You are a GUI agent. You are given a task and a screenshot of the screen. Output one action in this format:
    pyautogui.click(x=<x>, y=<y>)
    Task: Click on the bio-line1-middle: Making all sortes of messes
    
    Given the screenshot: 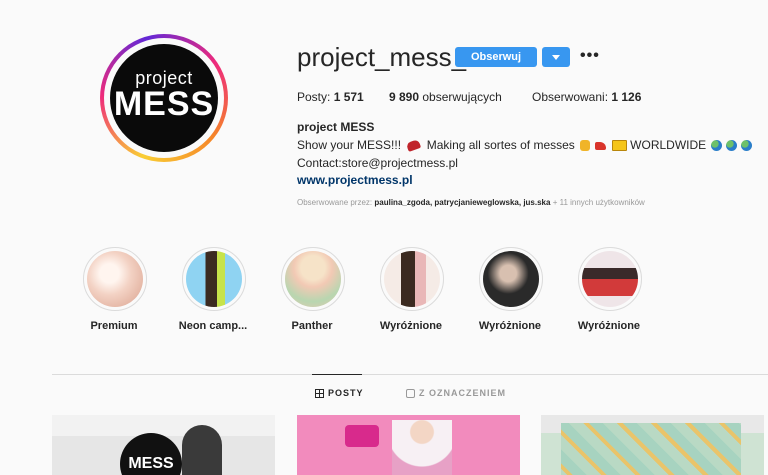 What is the action you would take?
    pyautogui.click(x=500, y=145)
    